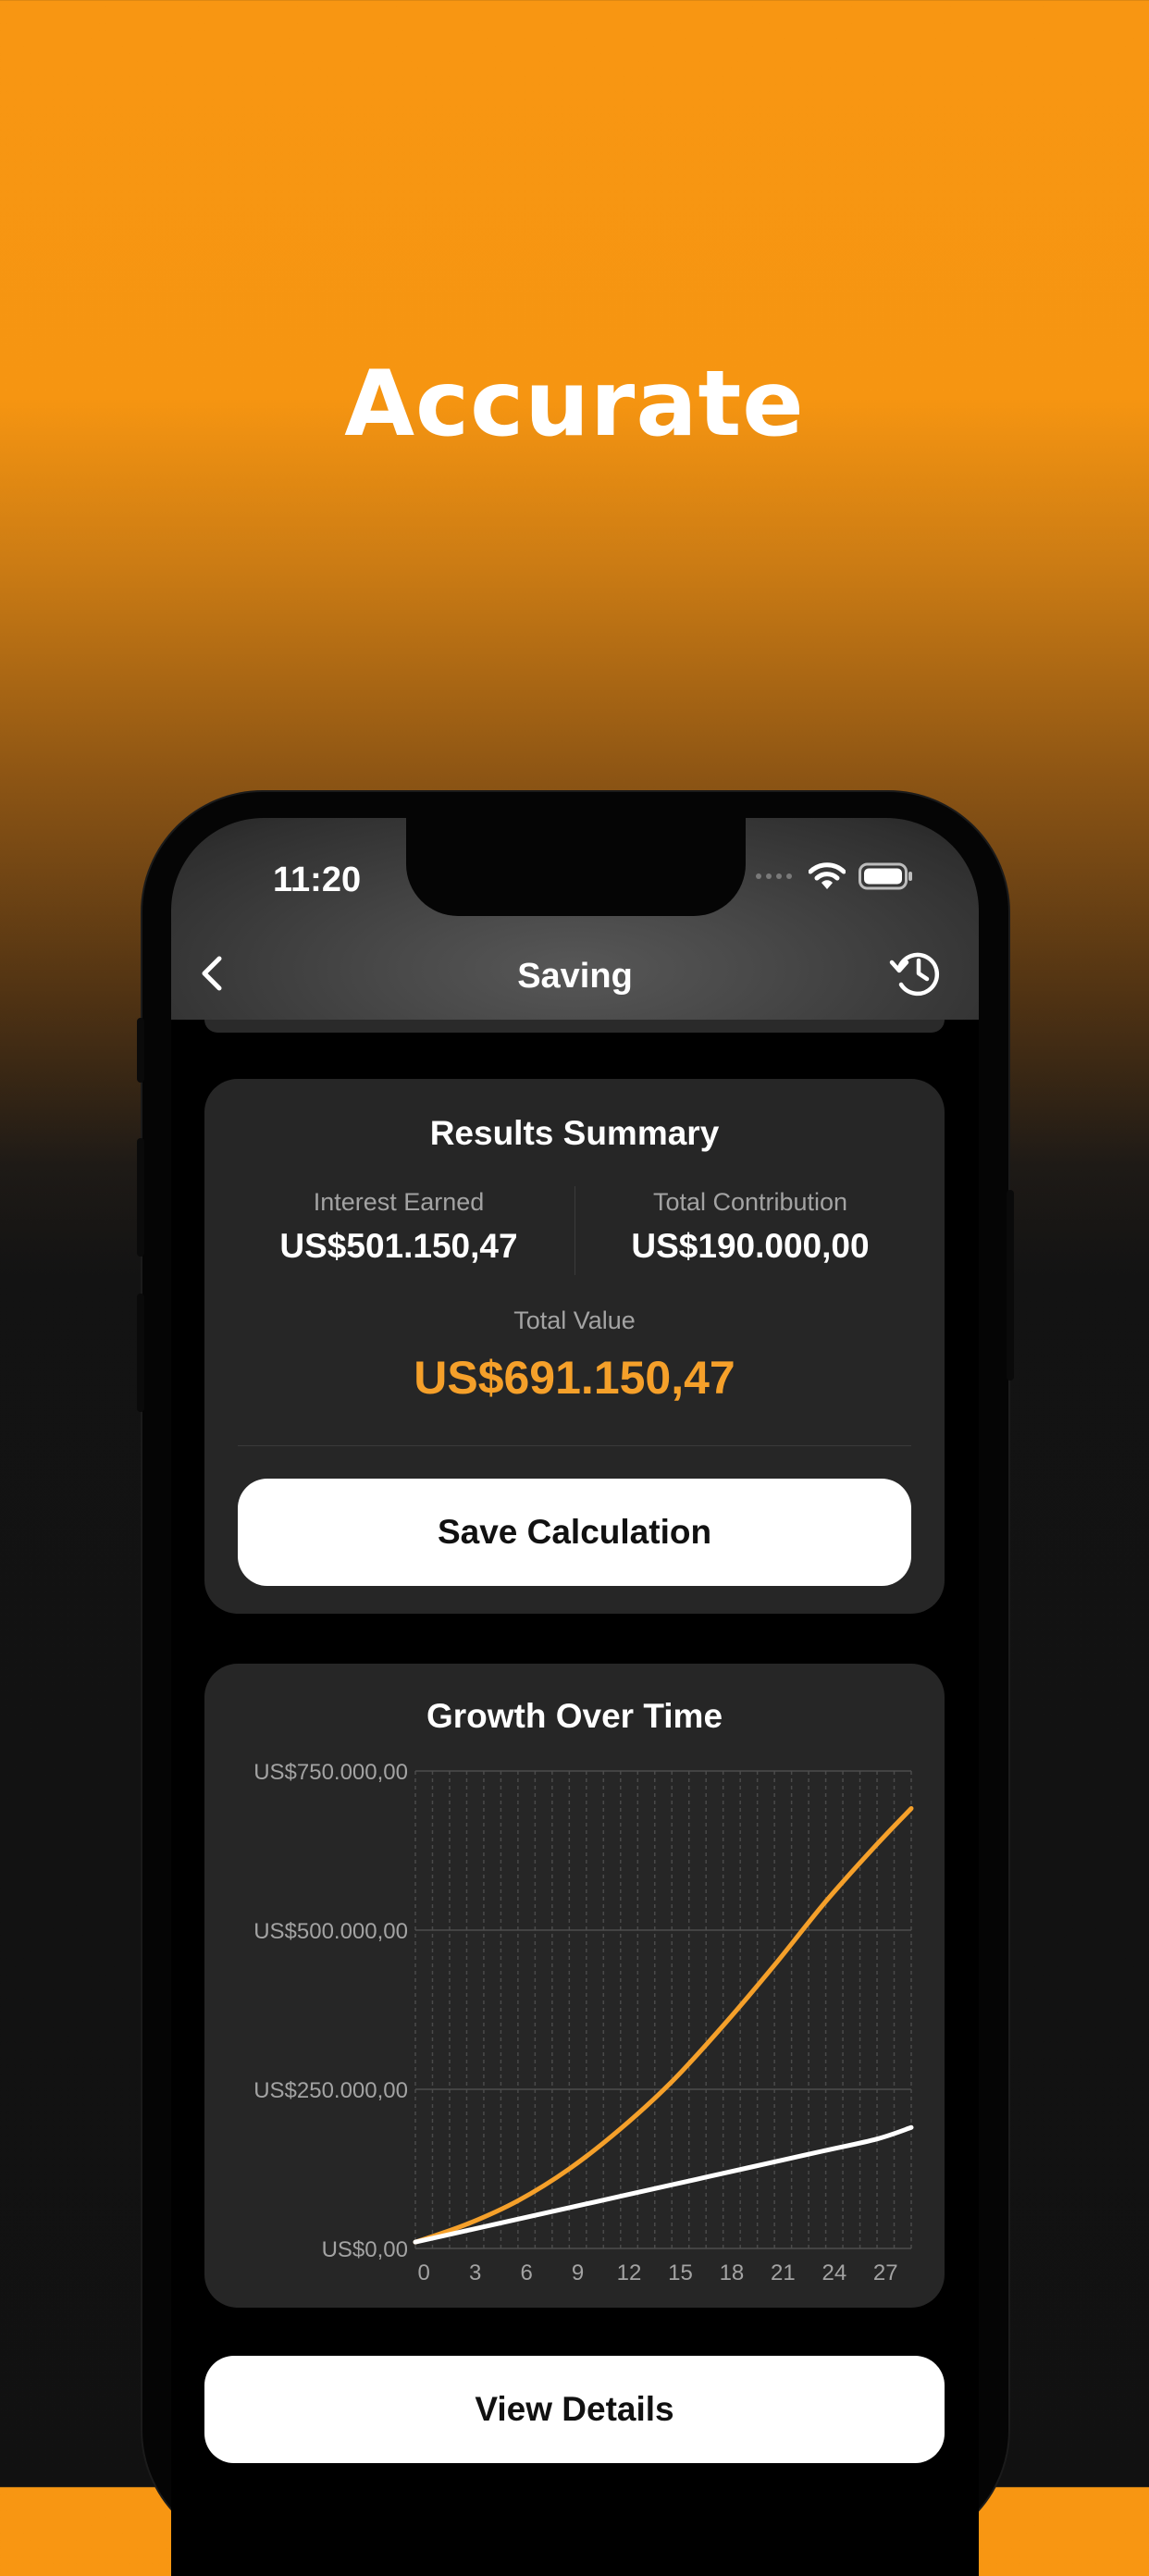 This screenshot has height=2576, width=1149. What do you see at coordinates (475, 2273) in the screenshot?
I see `x-tick-label: 3` at bounding box center [475, 2273].